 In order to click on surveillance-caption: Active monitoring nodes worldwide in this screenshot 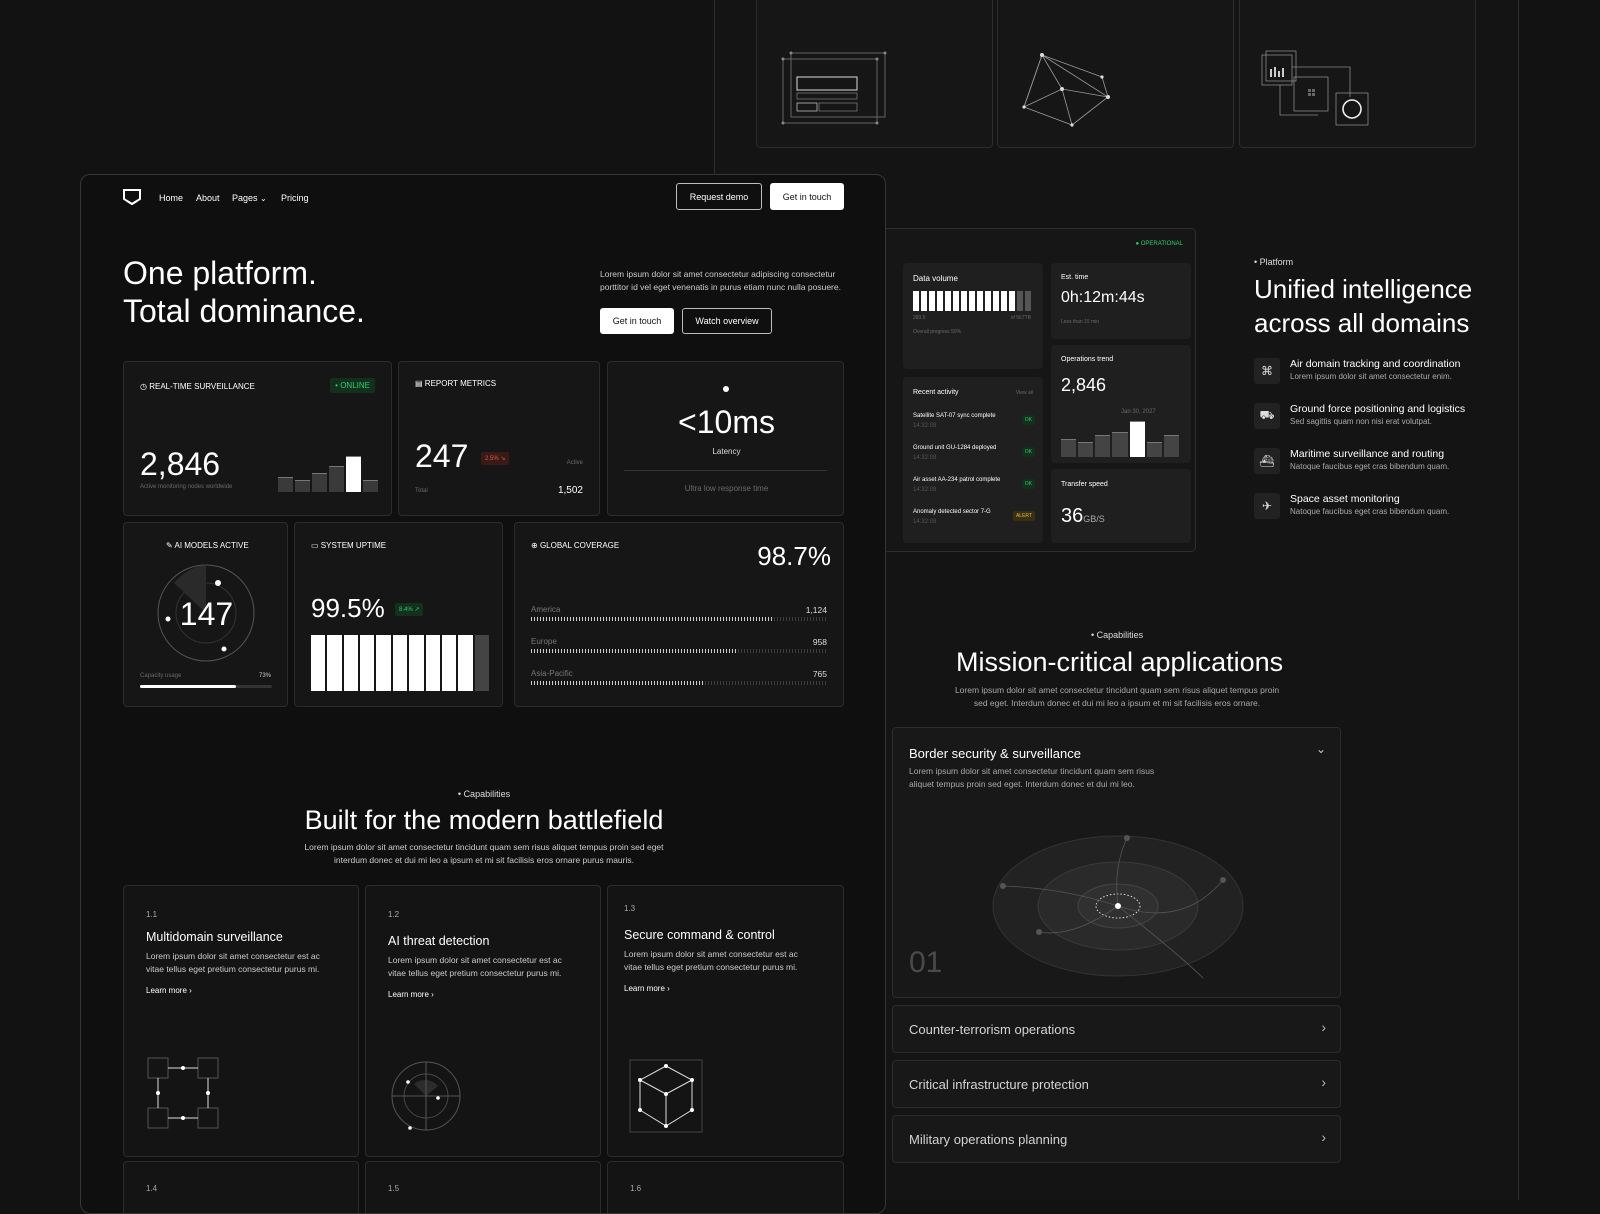, I will do `click(186, 487)`.